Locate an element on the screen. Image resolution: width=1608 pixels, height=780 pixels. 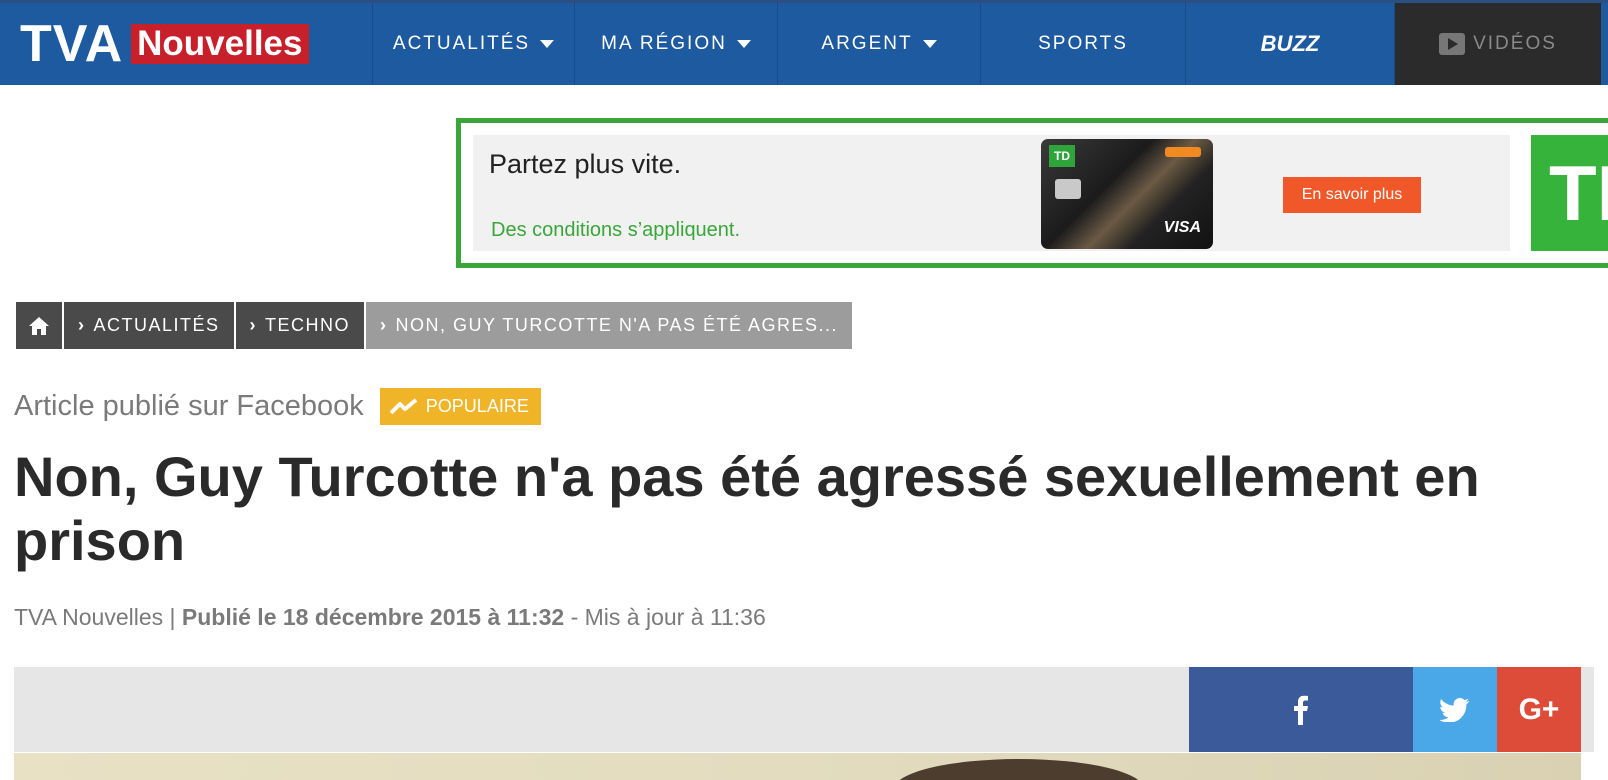
google-plus-share-button: G+ is located at coordinates (1539, 709).